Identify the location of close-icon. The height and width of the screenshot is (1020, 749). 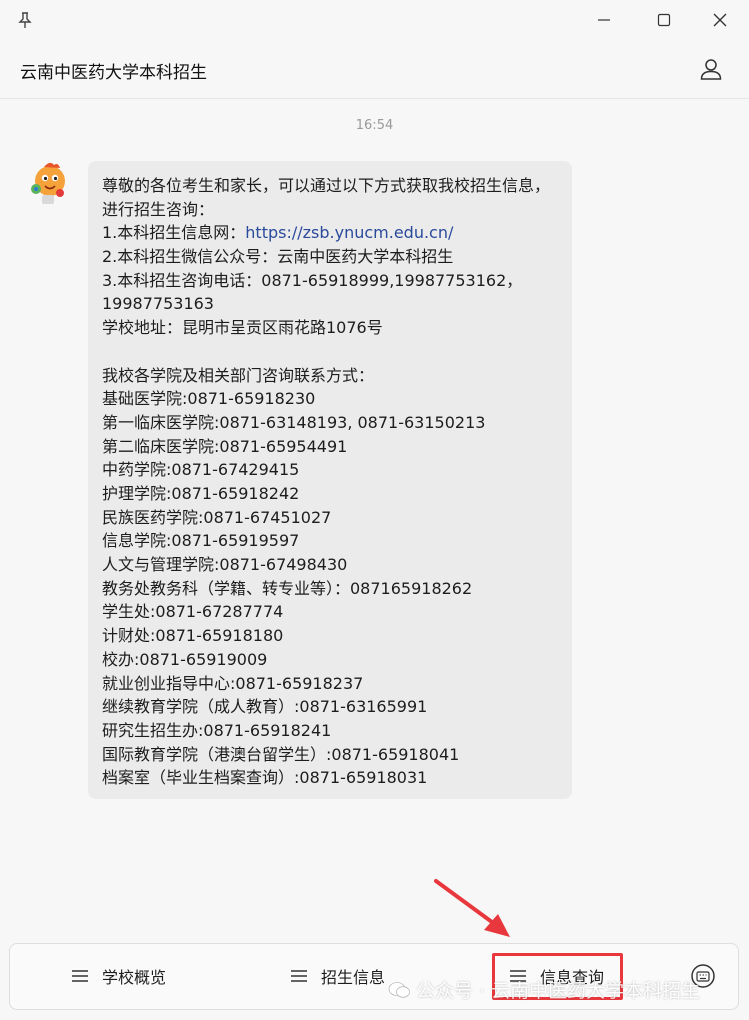
(720, 20).